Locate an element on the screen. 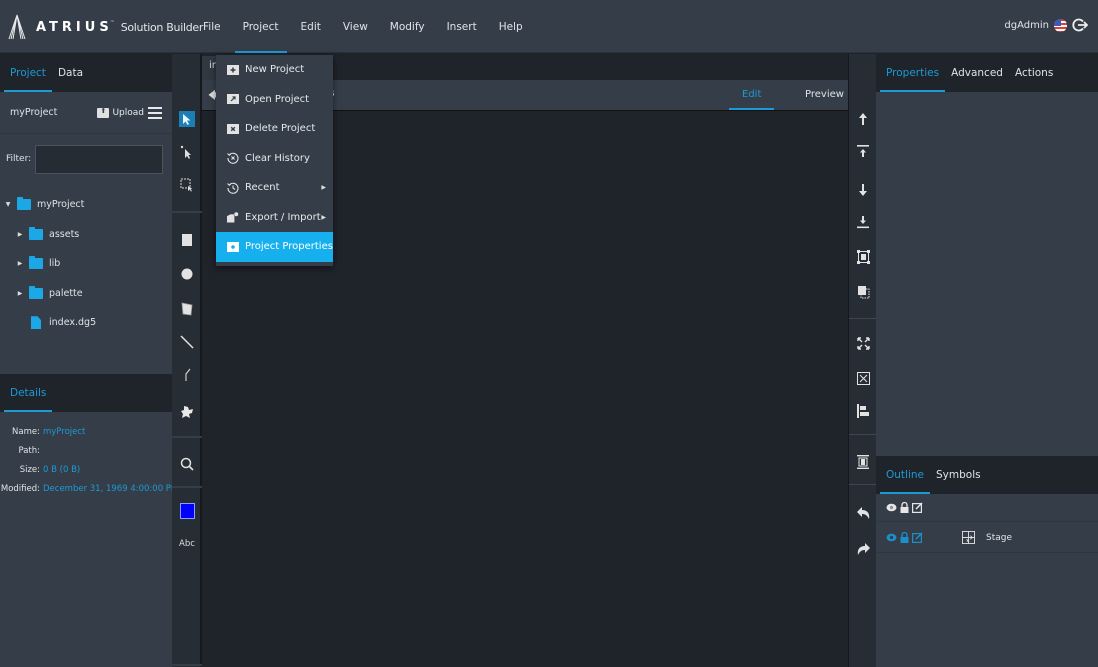 Image resolution: width=1098 pixels, height=667 pixels. undo-button is located at coordinates (863, 513).